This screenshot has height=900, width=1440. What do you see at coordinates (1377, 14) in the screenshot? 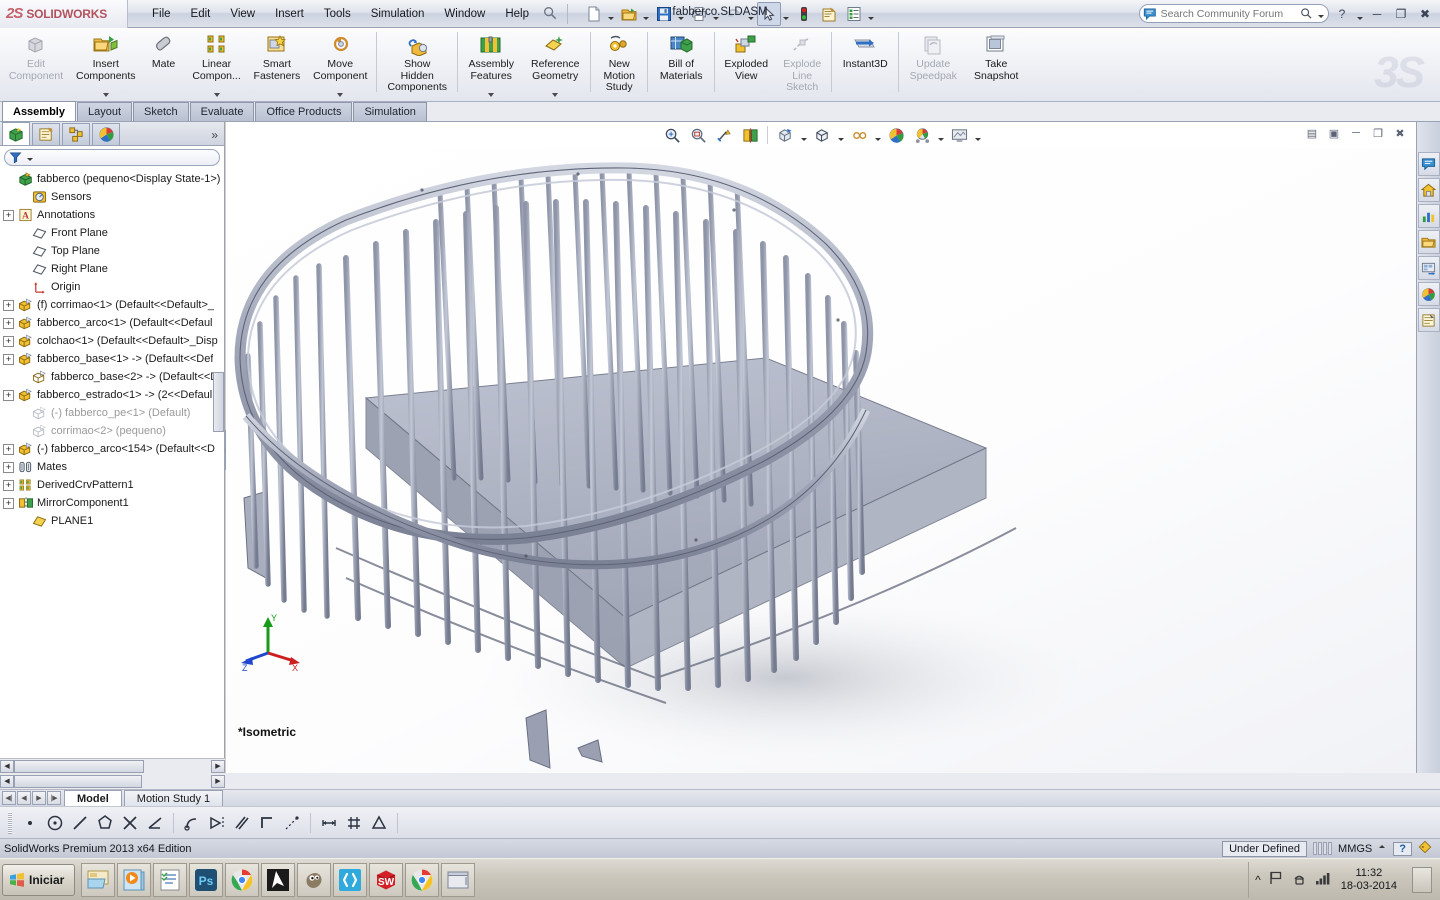
I see `minimize-window-button: ─` at bounding box center [1377, 14].